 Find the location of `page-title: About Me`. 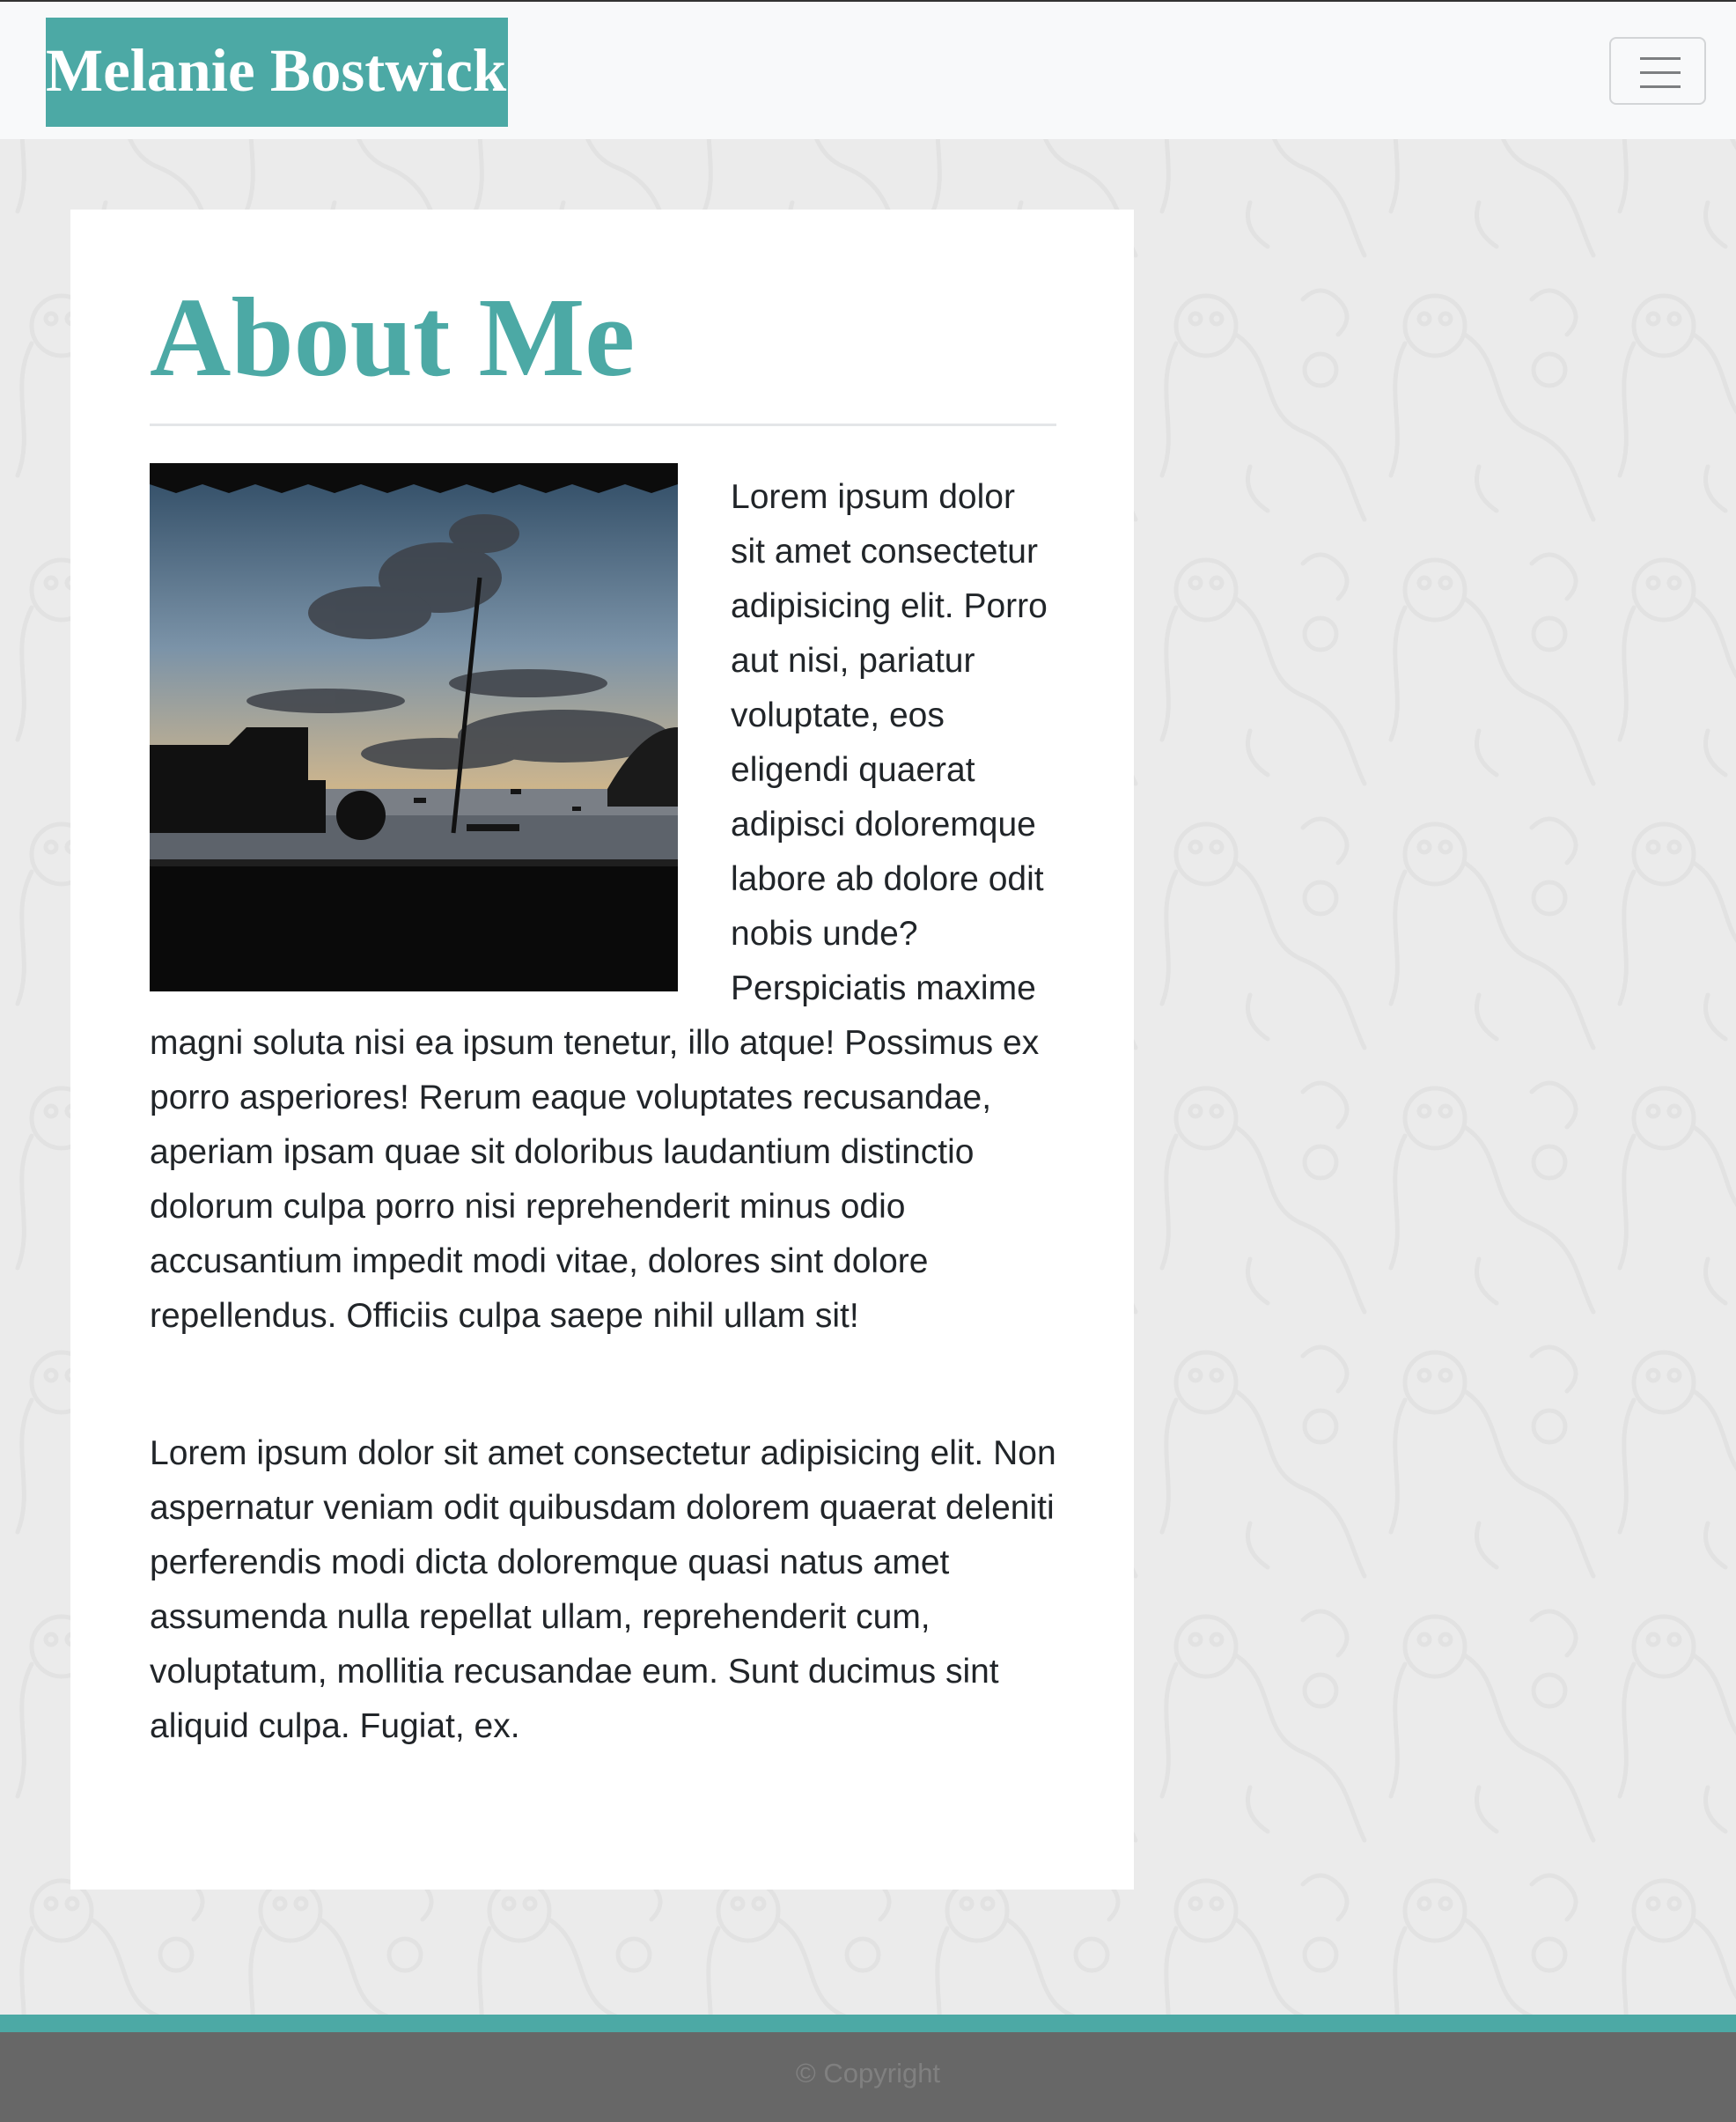

page-title: About Me is located at coordinates (393, 337).